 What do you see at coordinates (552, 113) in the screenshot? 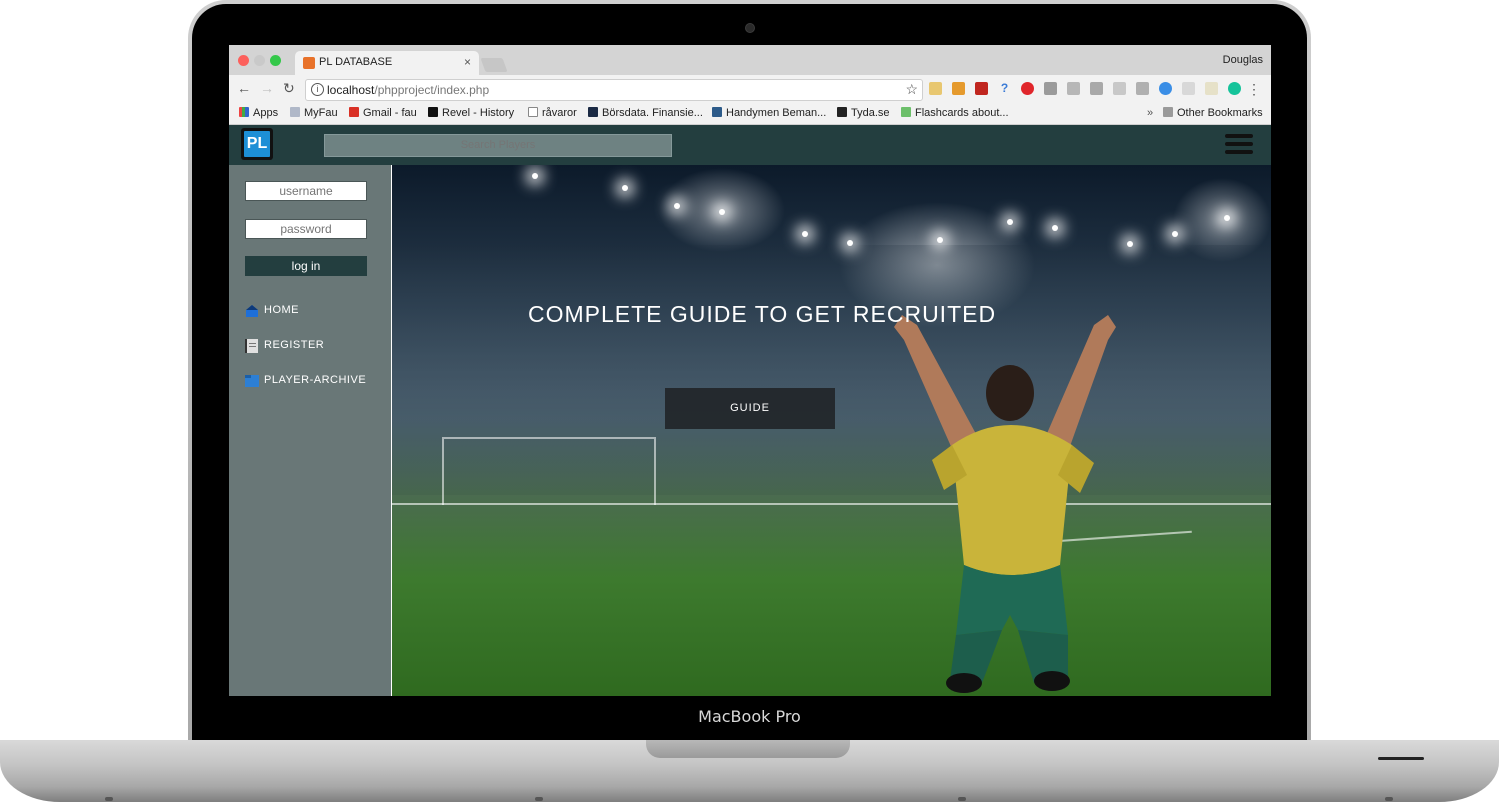
I see `bookmark-item: råvaror` at bounding box center [552, 113].